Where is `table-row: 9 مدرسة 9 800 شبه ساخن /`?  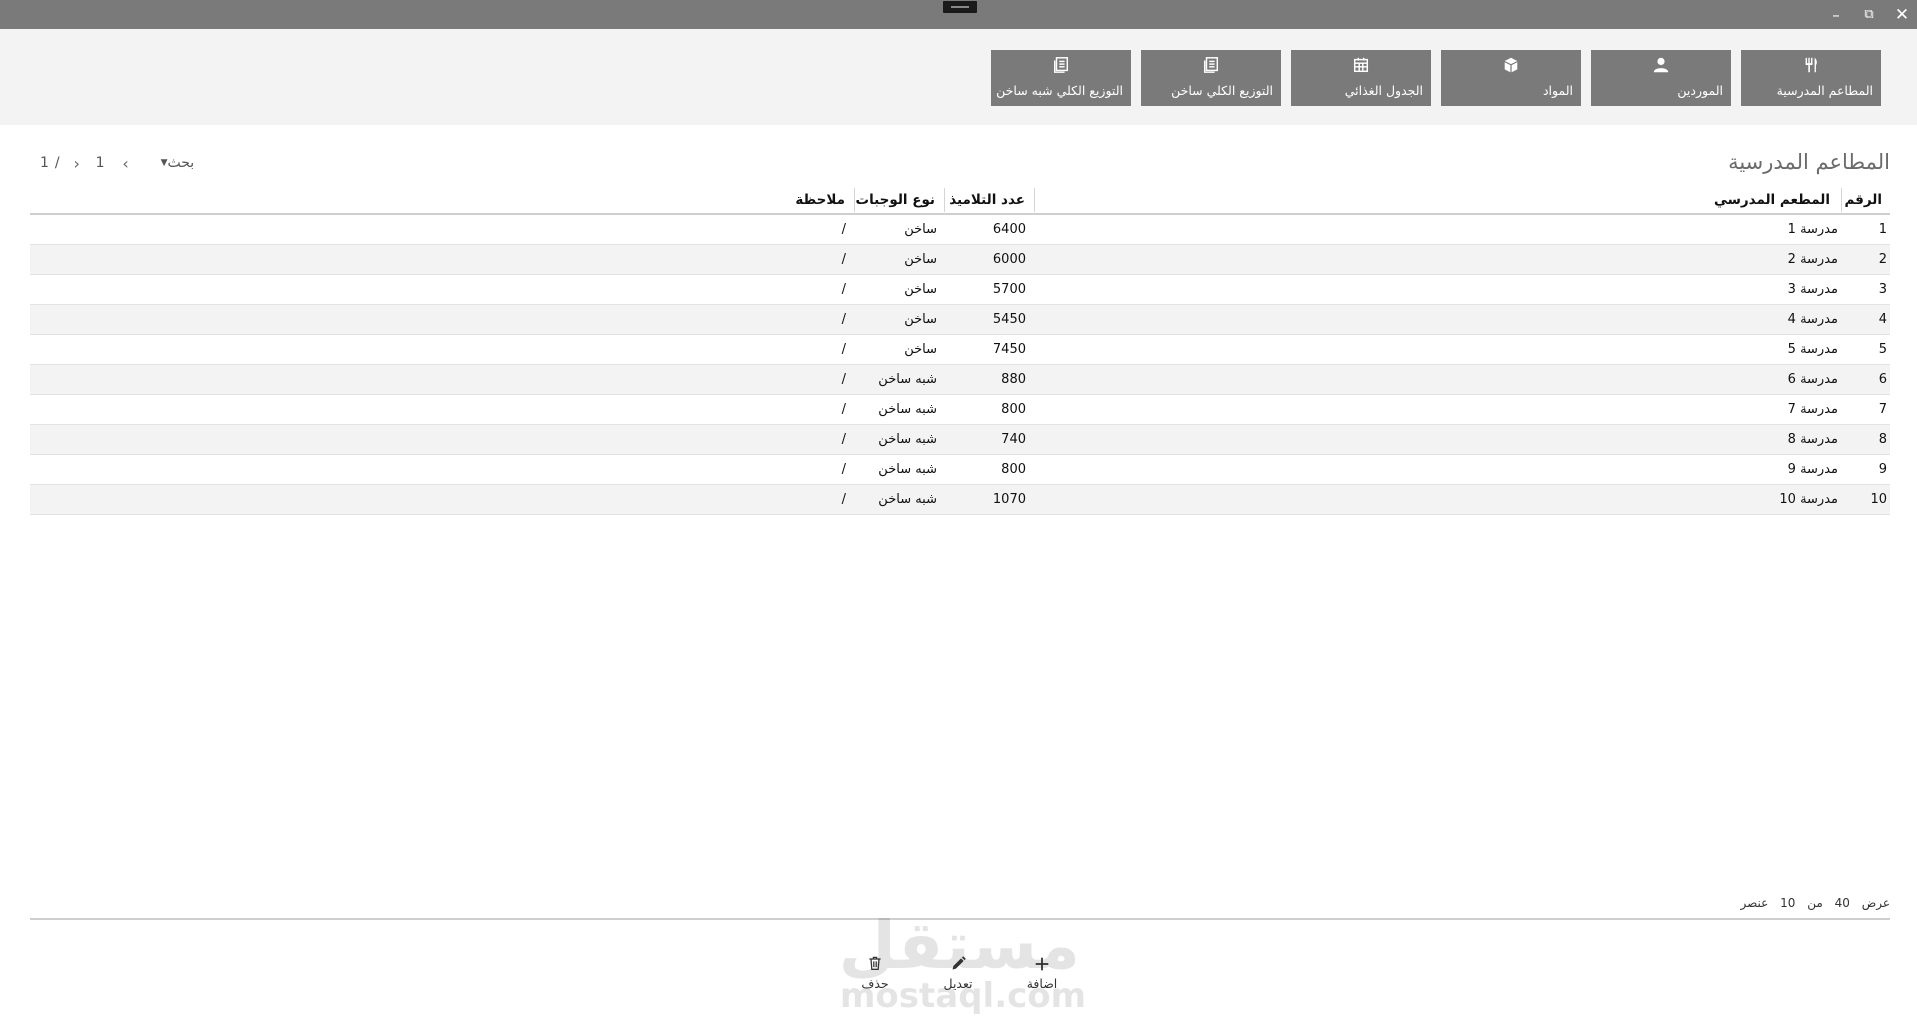 table-row: 9 مدرسة 9 800 شبه ساخن / is located at coordinates (960, 470).